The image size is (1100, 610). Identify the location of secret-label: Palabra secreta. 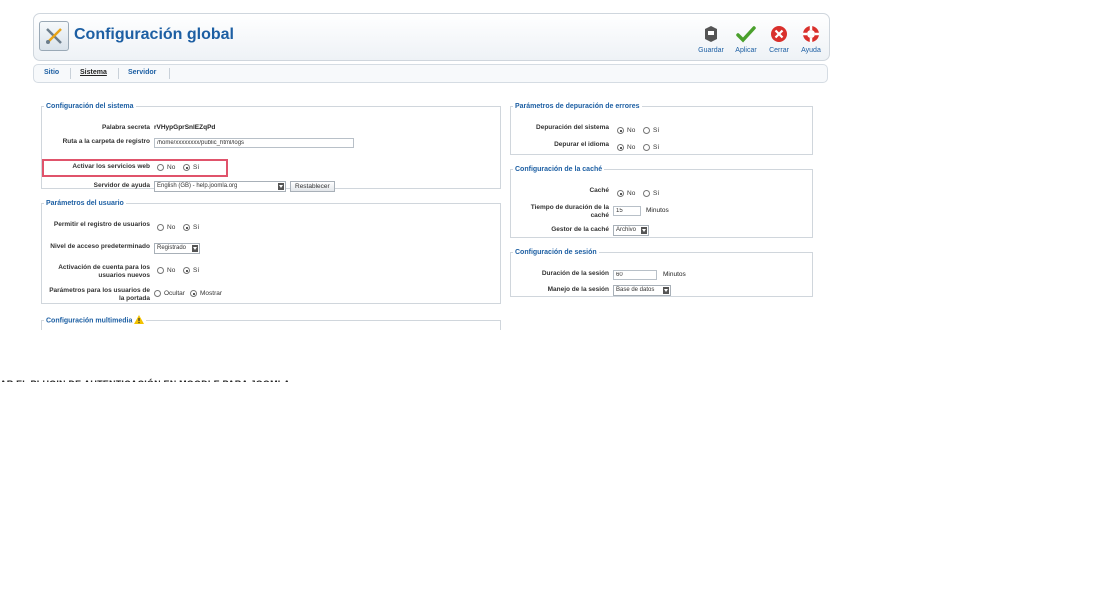
(125, 127).